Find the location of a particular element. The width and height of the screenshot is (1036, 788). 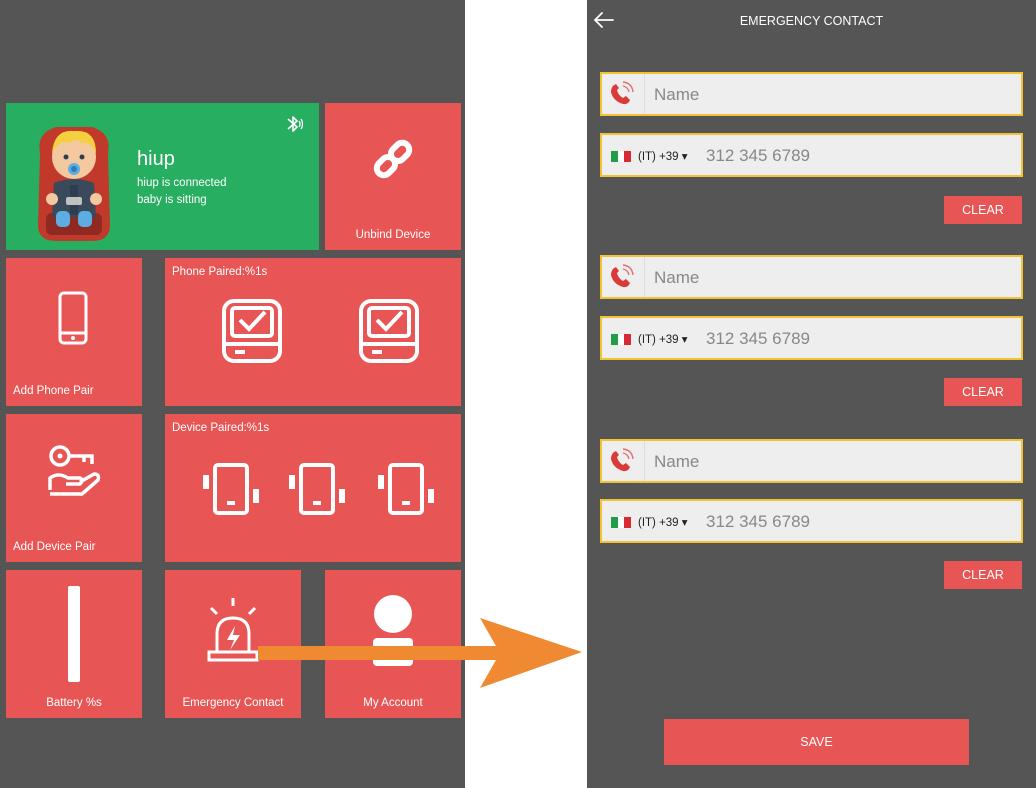

save-button: SAVE is located at coordinates (816, 742).